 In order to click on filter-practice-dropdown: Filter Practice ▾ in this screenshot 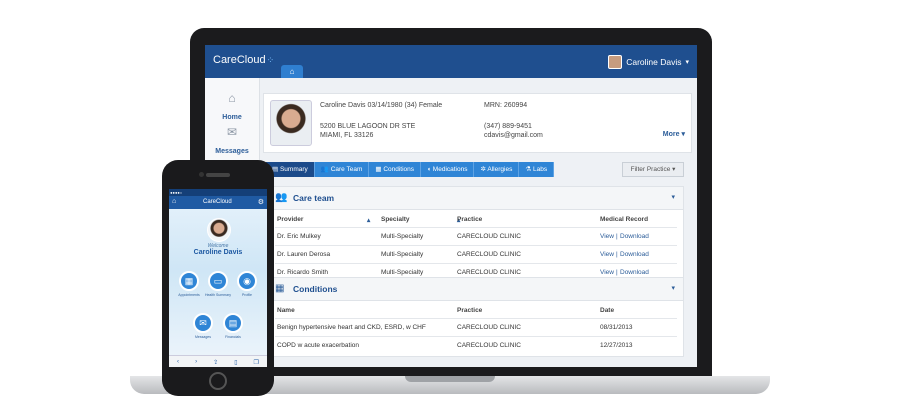, I will do `click(653, 169)`.